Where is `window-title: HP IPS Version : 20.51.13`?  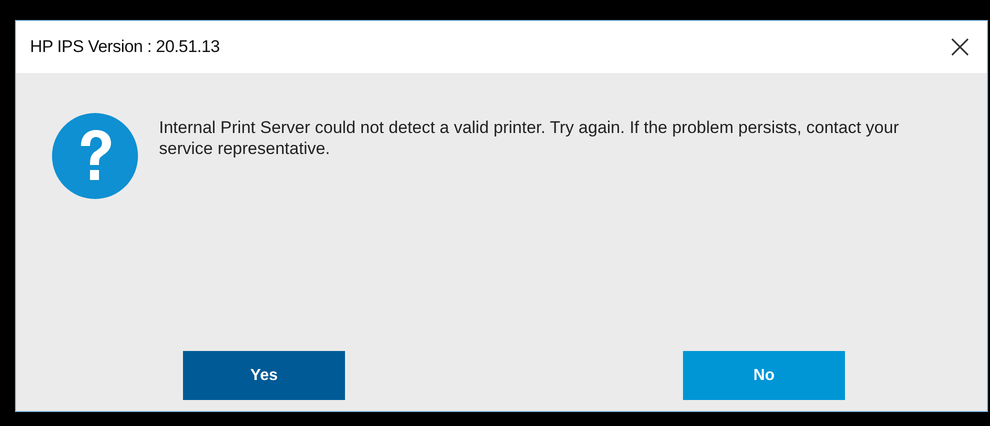 window-title: HP IPS Version : 20.51.13 is located at coordinates (125, 47).